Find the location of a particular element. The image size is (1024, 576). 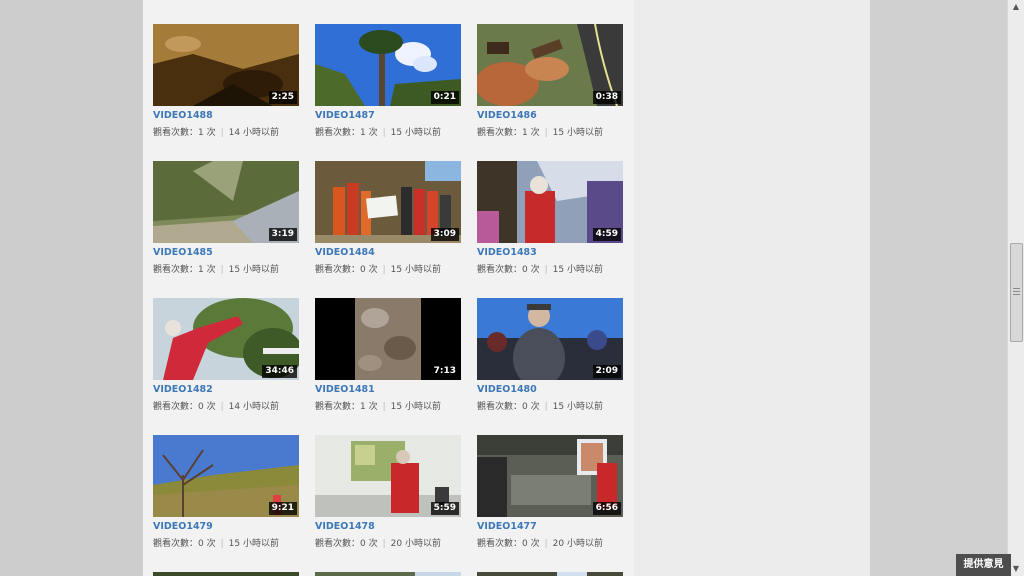

duration-badge: 4:59 is located at coordinates (606, 234).